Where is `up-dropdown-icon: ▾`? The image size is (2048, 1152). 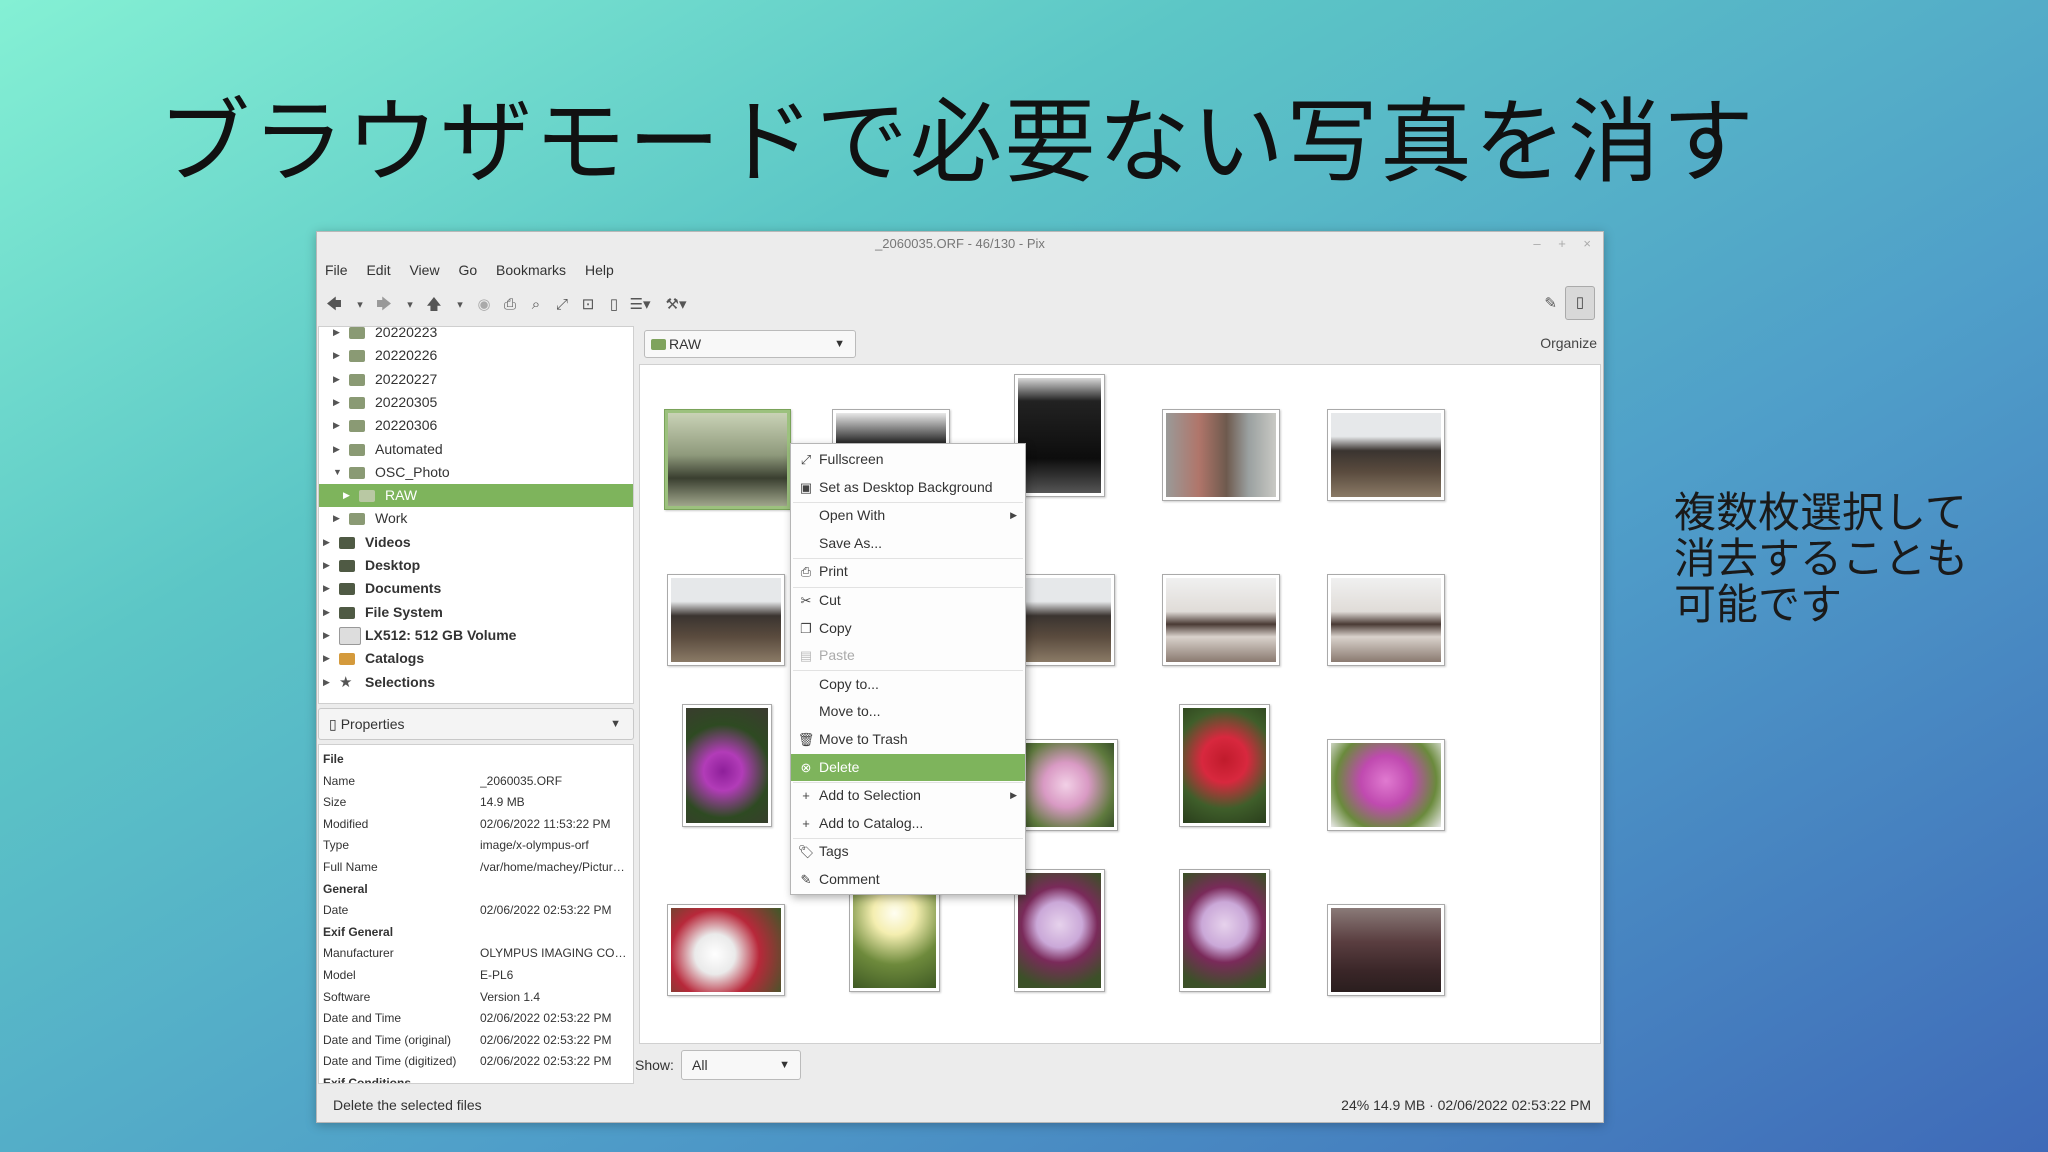
up-dropdown-icon: ▾ is located at coordinates (460, 305).